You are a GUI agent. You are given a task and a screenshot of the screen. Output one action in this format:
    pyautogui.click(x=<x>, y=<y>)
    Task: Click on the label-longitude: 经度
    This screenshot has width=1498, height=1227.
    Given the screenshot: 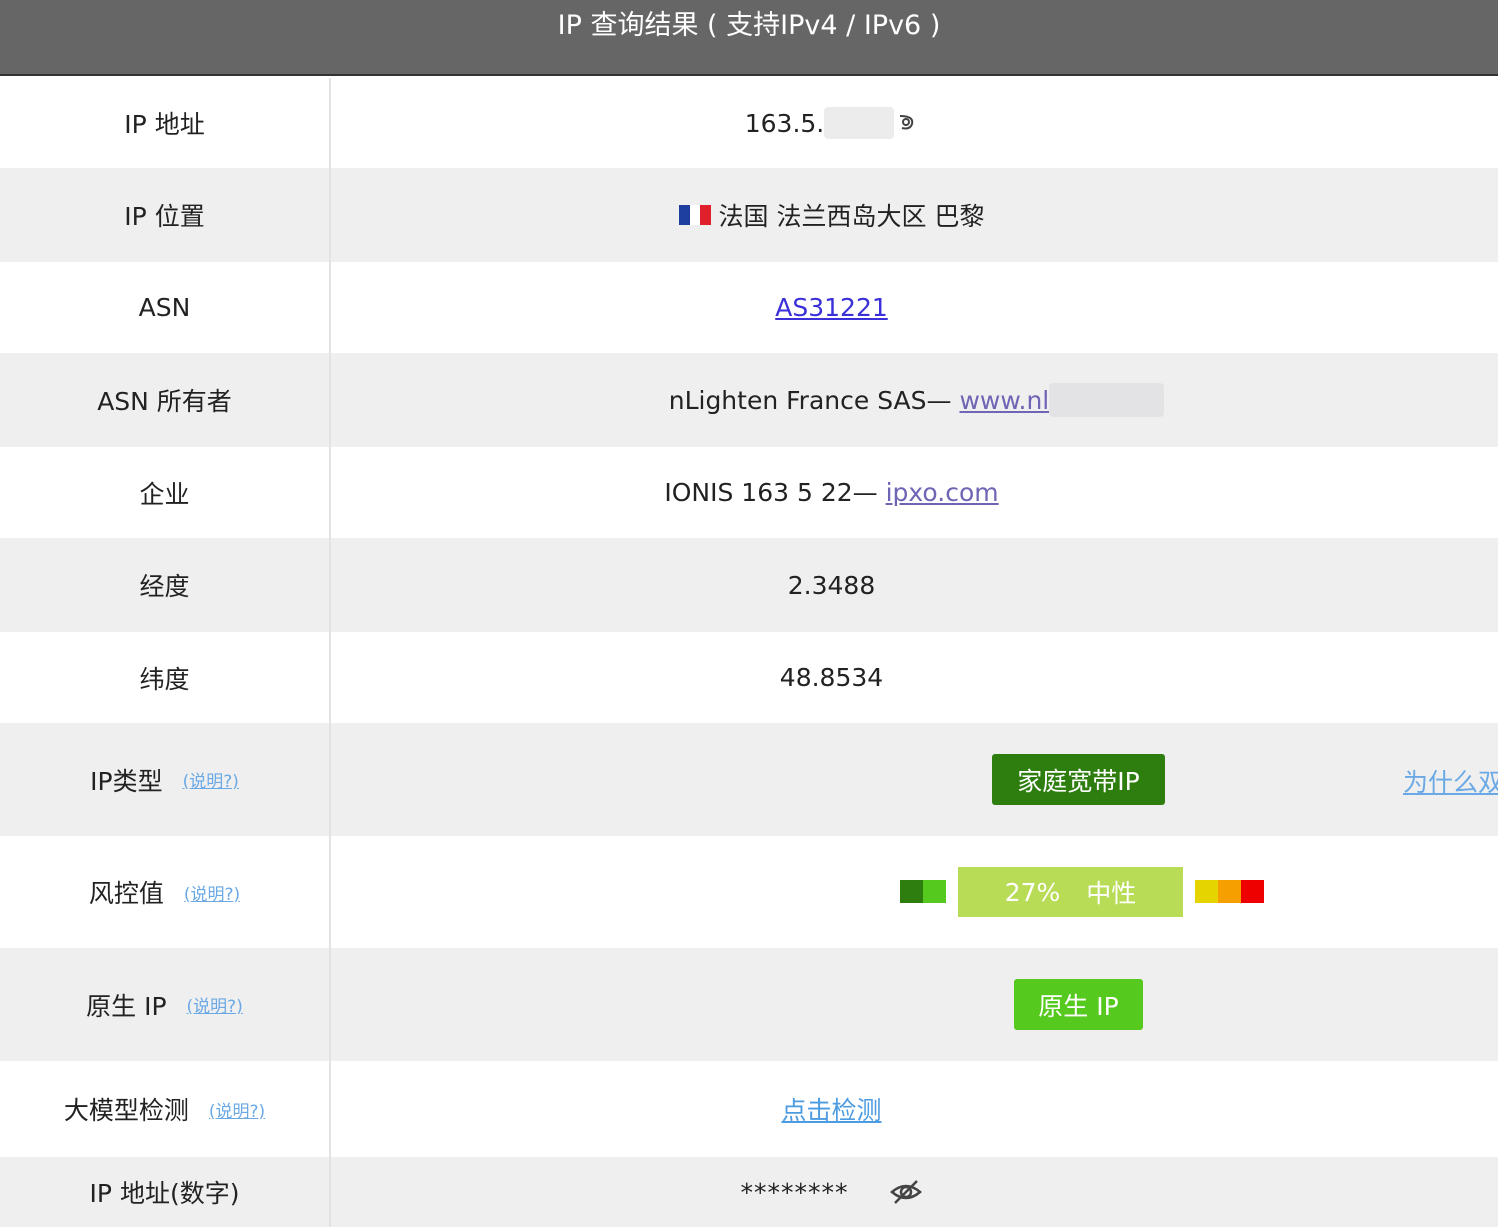 What is the action you would take?
    pyautogui.click(x=165, y=585)
    